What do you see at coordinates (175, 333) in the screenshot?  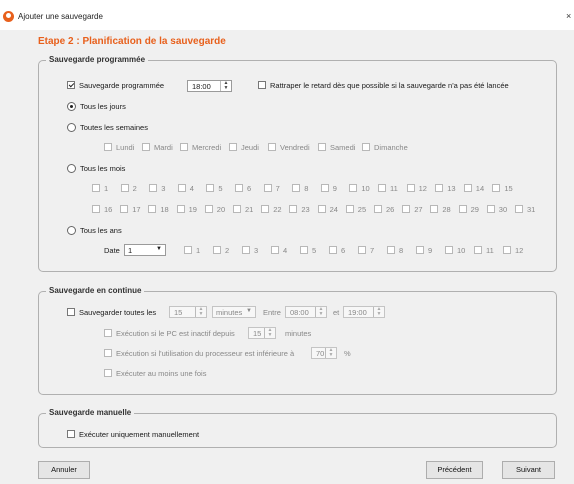 I see `idle-label: Exécution si le PC est inactif depuis` at bounding box center [175, 333].